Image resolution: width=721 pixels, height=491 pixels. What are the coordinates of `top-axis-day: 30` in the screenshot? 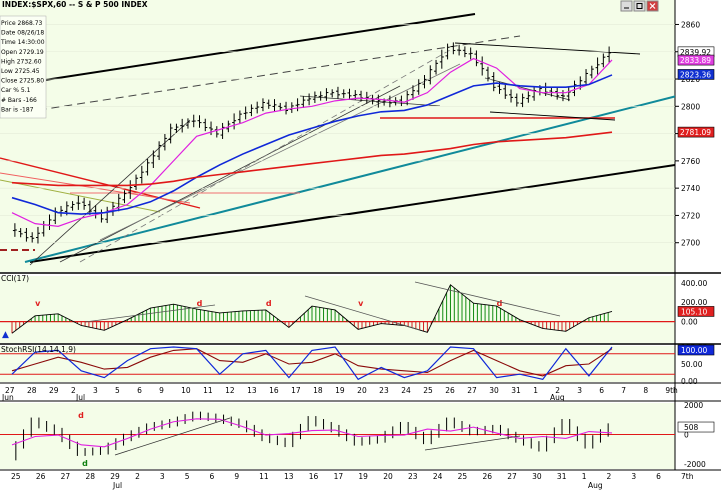 It's located at (494, 390).